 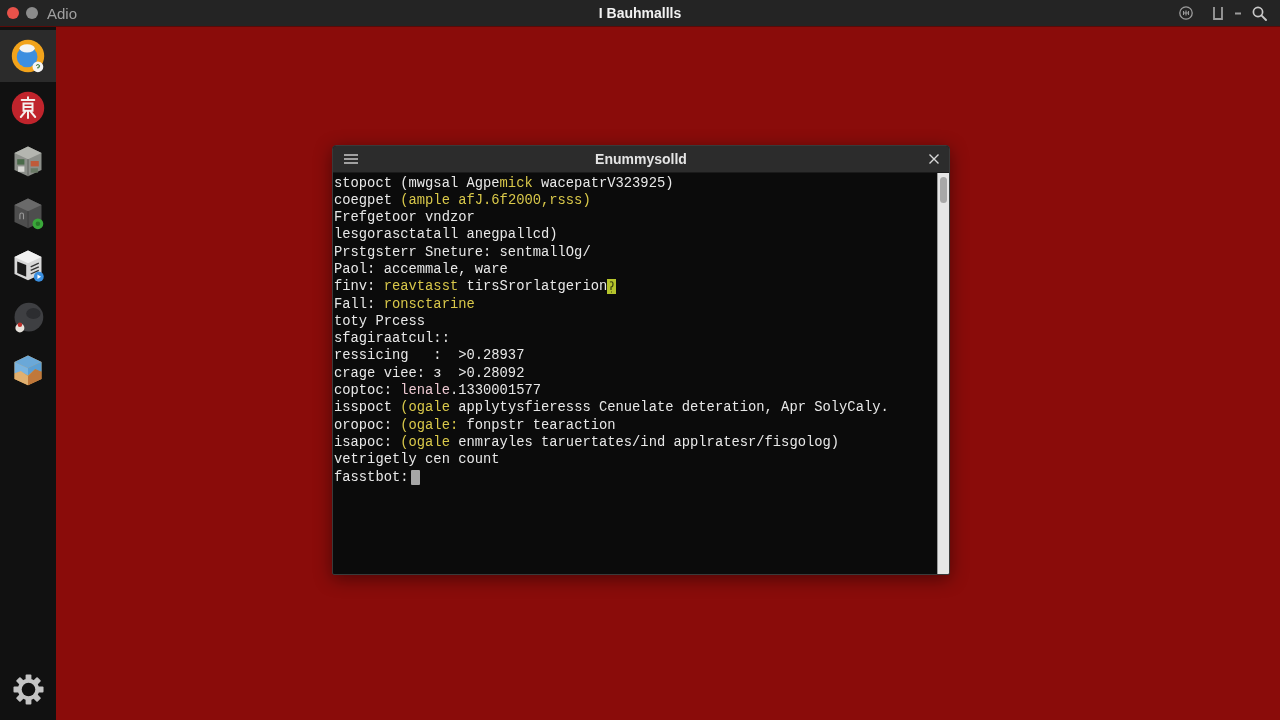 What do you see at coordinates (421, 270) in the screenshot?
I see `terminal-line: Paol: accemmale, ware` at bounding box center [421, 270].